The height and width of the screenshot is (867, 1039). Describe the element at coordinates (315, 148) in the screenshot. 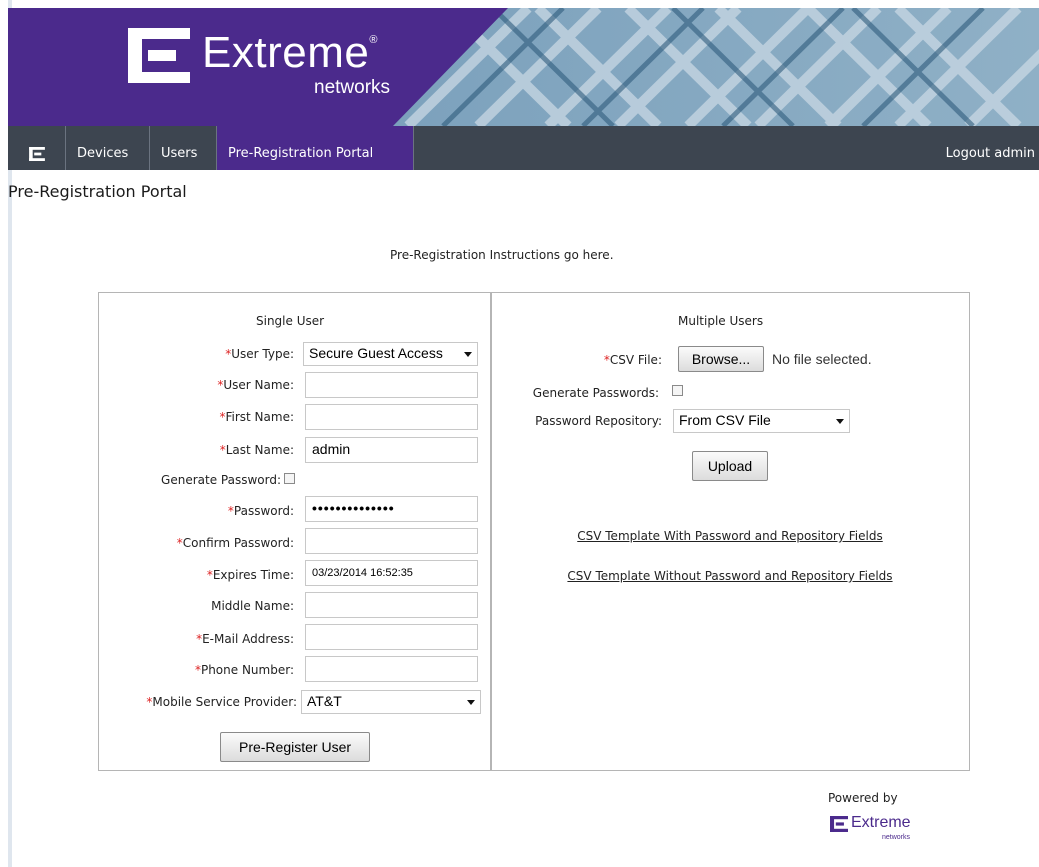

I see `nav-tab-pre-registration-portal: Pre-Registration Portal` at that location.